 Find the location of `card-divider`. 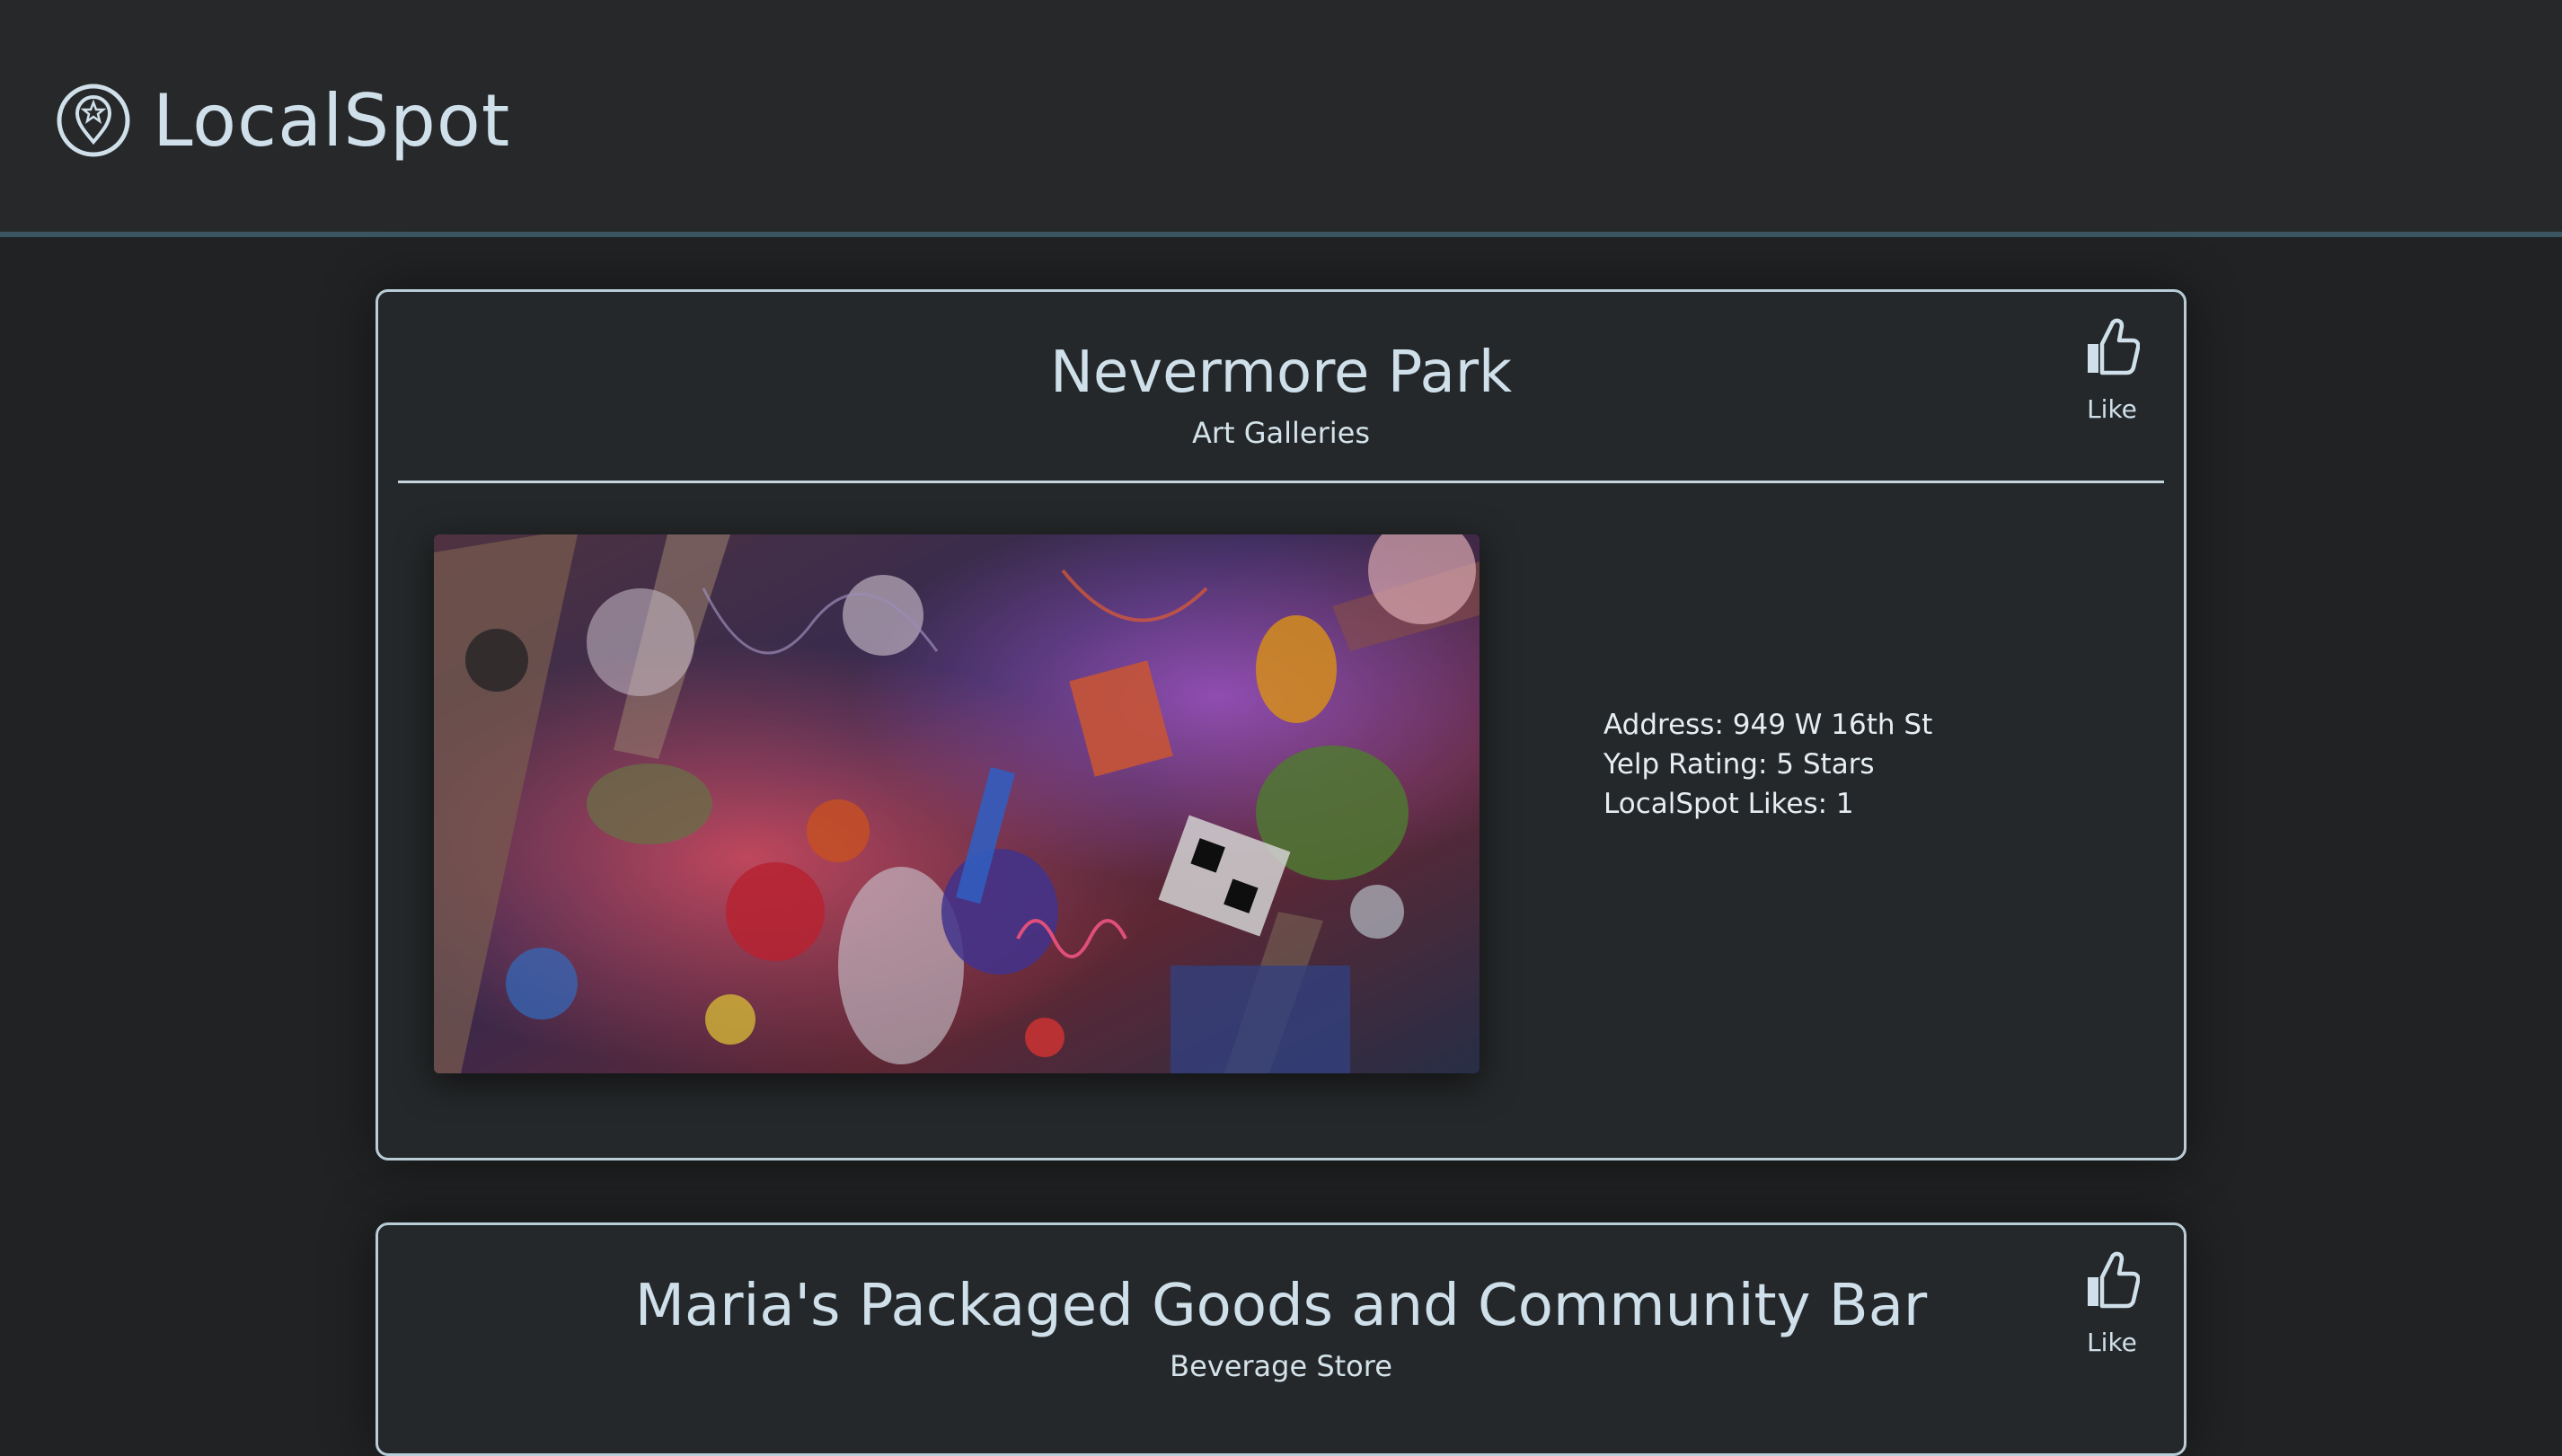

card-divider is located at coordinates (1281, 482).